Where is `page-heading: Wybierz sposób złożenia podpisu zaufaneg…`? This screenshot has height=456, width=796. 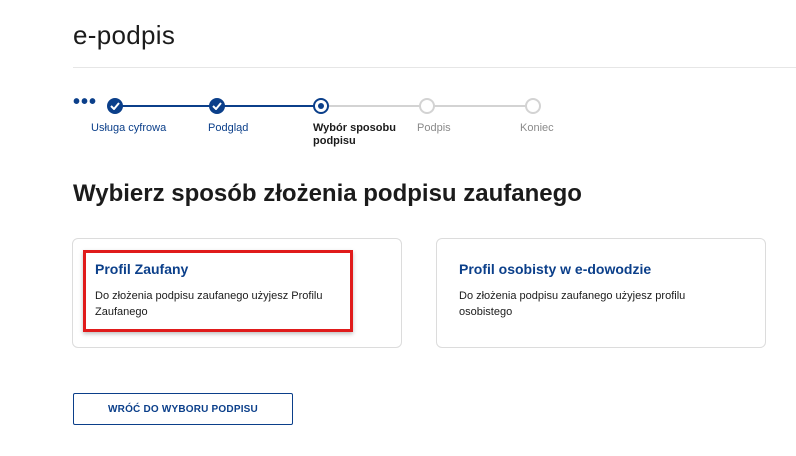 page-heading: Wybierz sposób złożenia podpisu zaufaneg… is located at coordinates (327, 193).